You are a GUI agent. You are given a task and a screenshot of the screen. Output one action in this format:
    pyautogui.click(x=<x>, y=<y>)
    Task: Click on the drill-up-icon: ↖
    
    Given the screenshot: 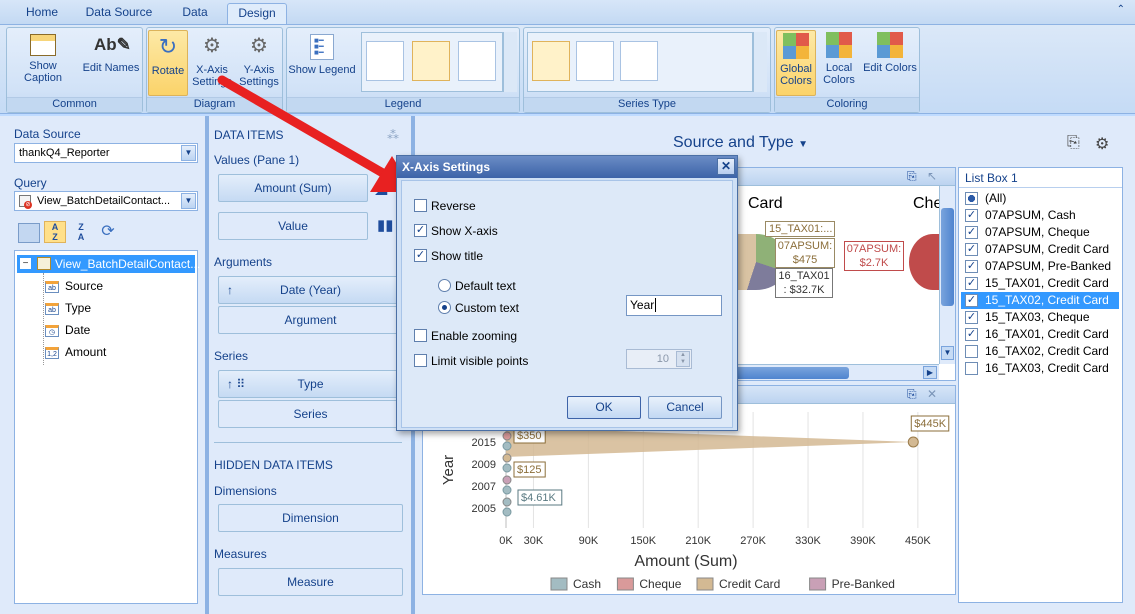 What is the action you would take?
    pyautogui.click(x=932, y=176)
    